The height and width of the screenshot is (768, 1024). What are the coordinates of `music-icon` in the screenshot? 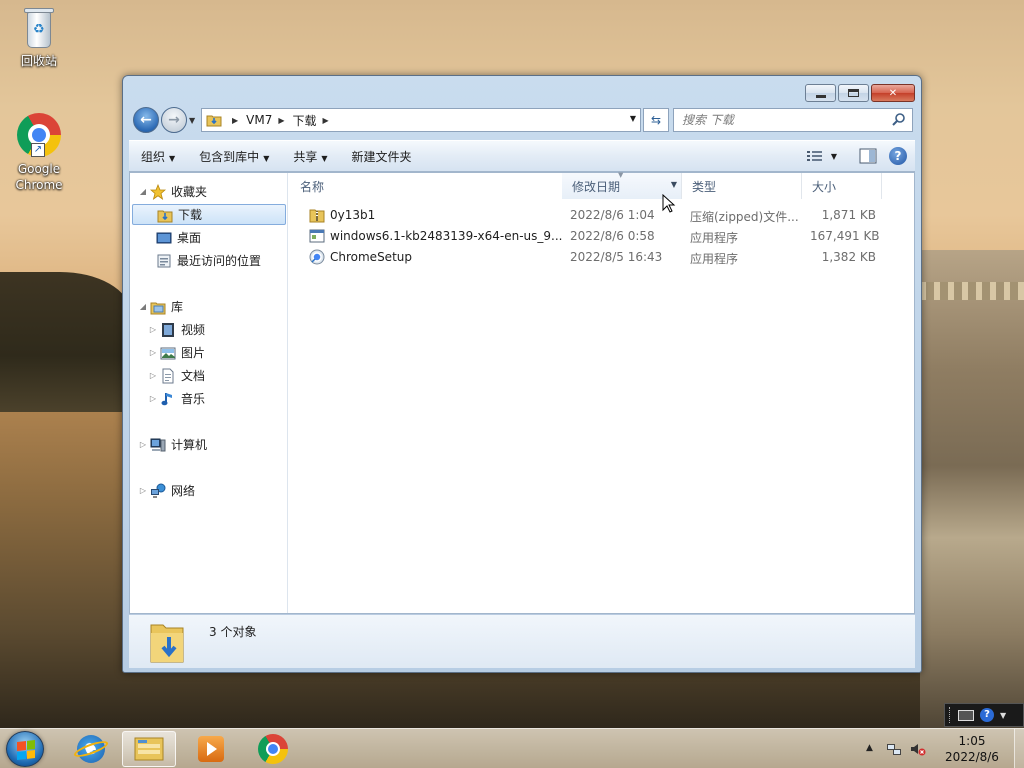 It's located at (166, 398).